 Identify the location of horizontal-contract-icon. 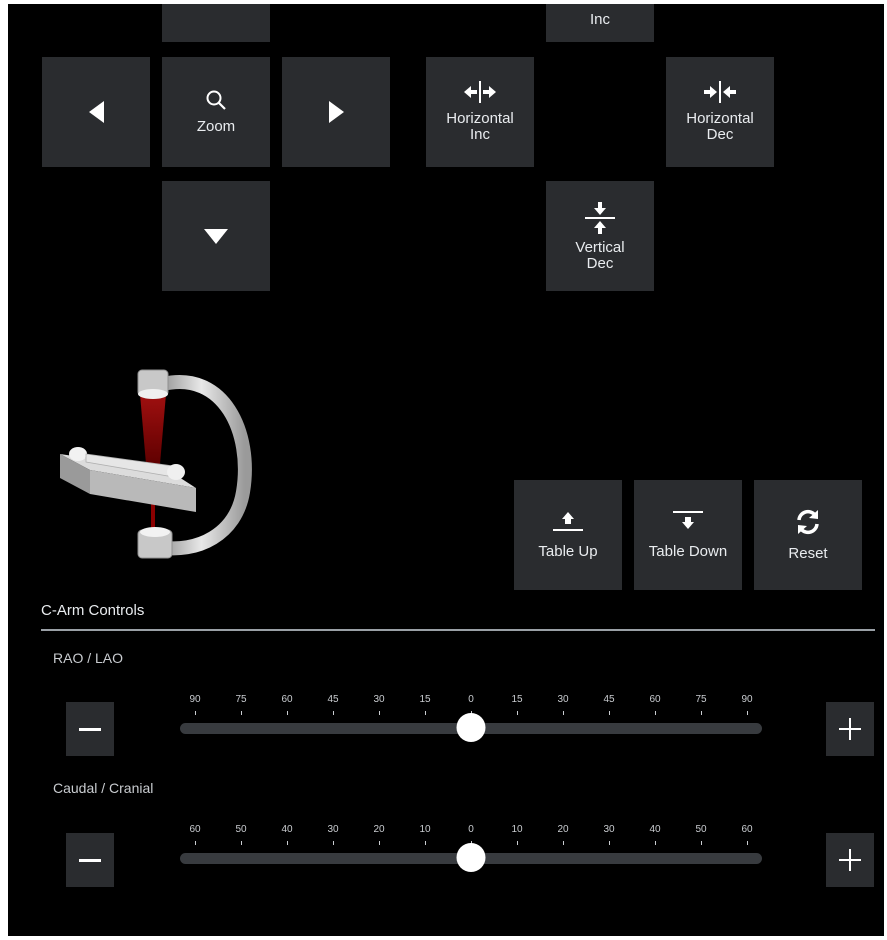
(720, 92).